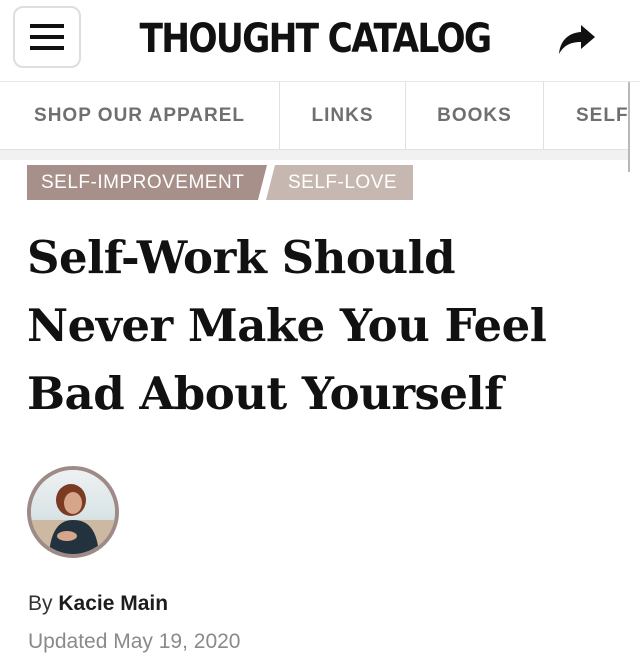 The width and height of the screenshot is (640, 659). Describe the element at coordinates (314, 155) in the screenshot. I see `nav-divider` at that location.